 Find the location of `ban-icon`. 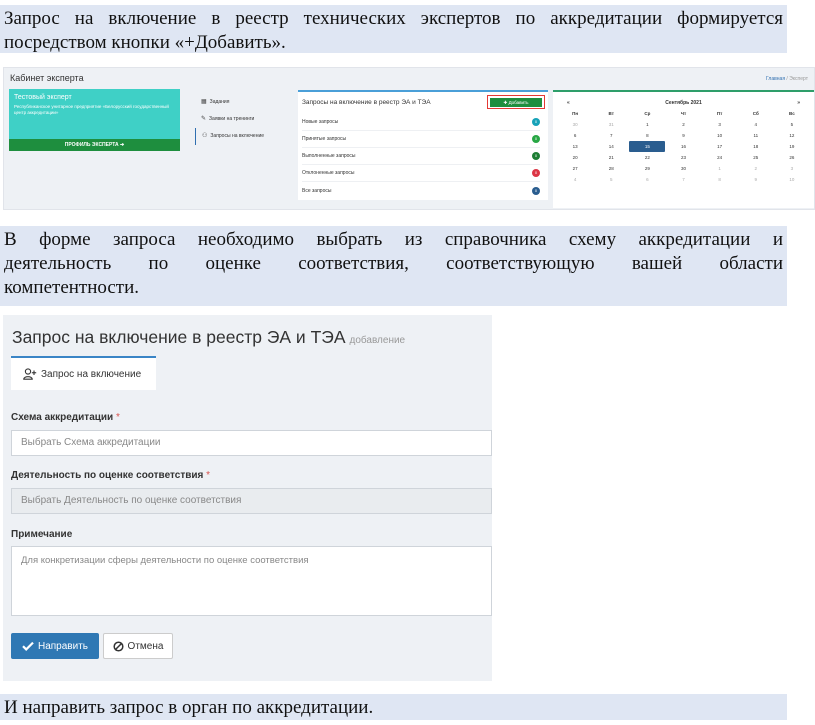

ban-icon is located at coordinates (118, 646).